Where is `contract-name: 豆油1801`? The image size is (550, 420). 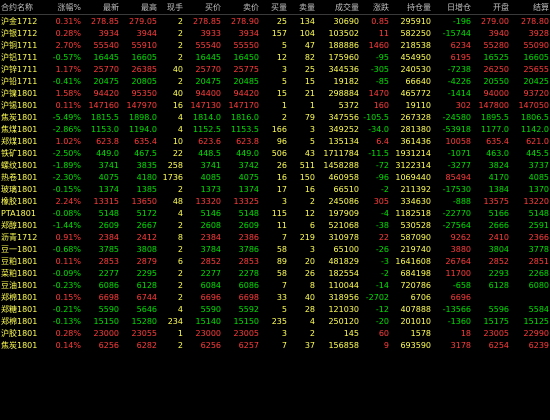
contract-name: 豆油1801 is located at coordinates (23, 285).